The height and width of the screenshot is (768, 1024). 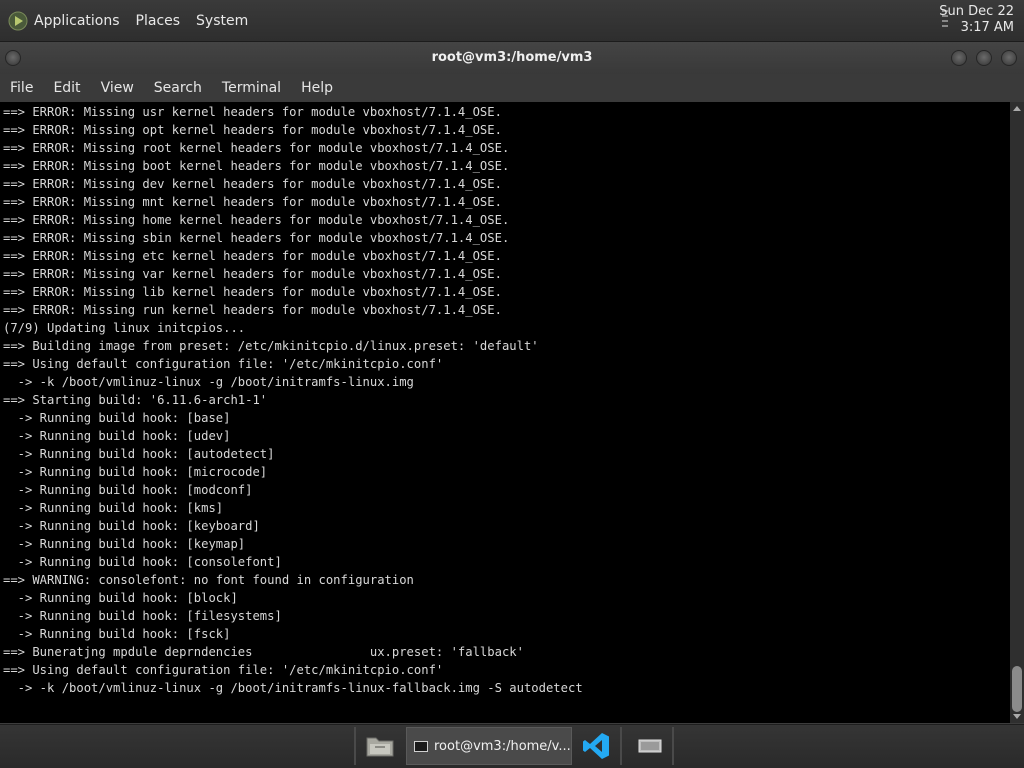 What do you see at coordinates (1017, 108) in the screenshot?
I see `scroll-up-icon` at bounding box center [1017, 108].